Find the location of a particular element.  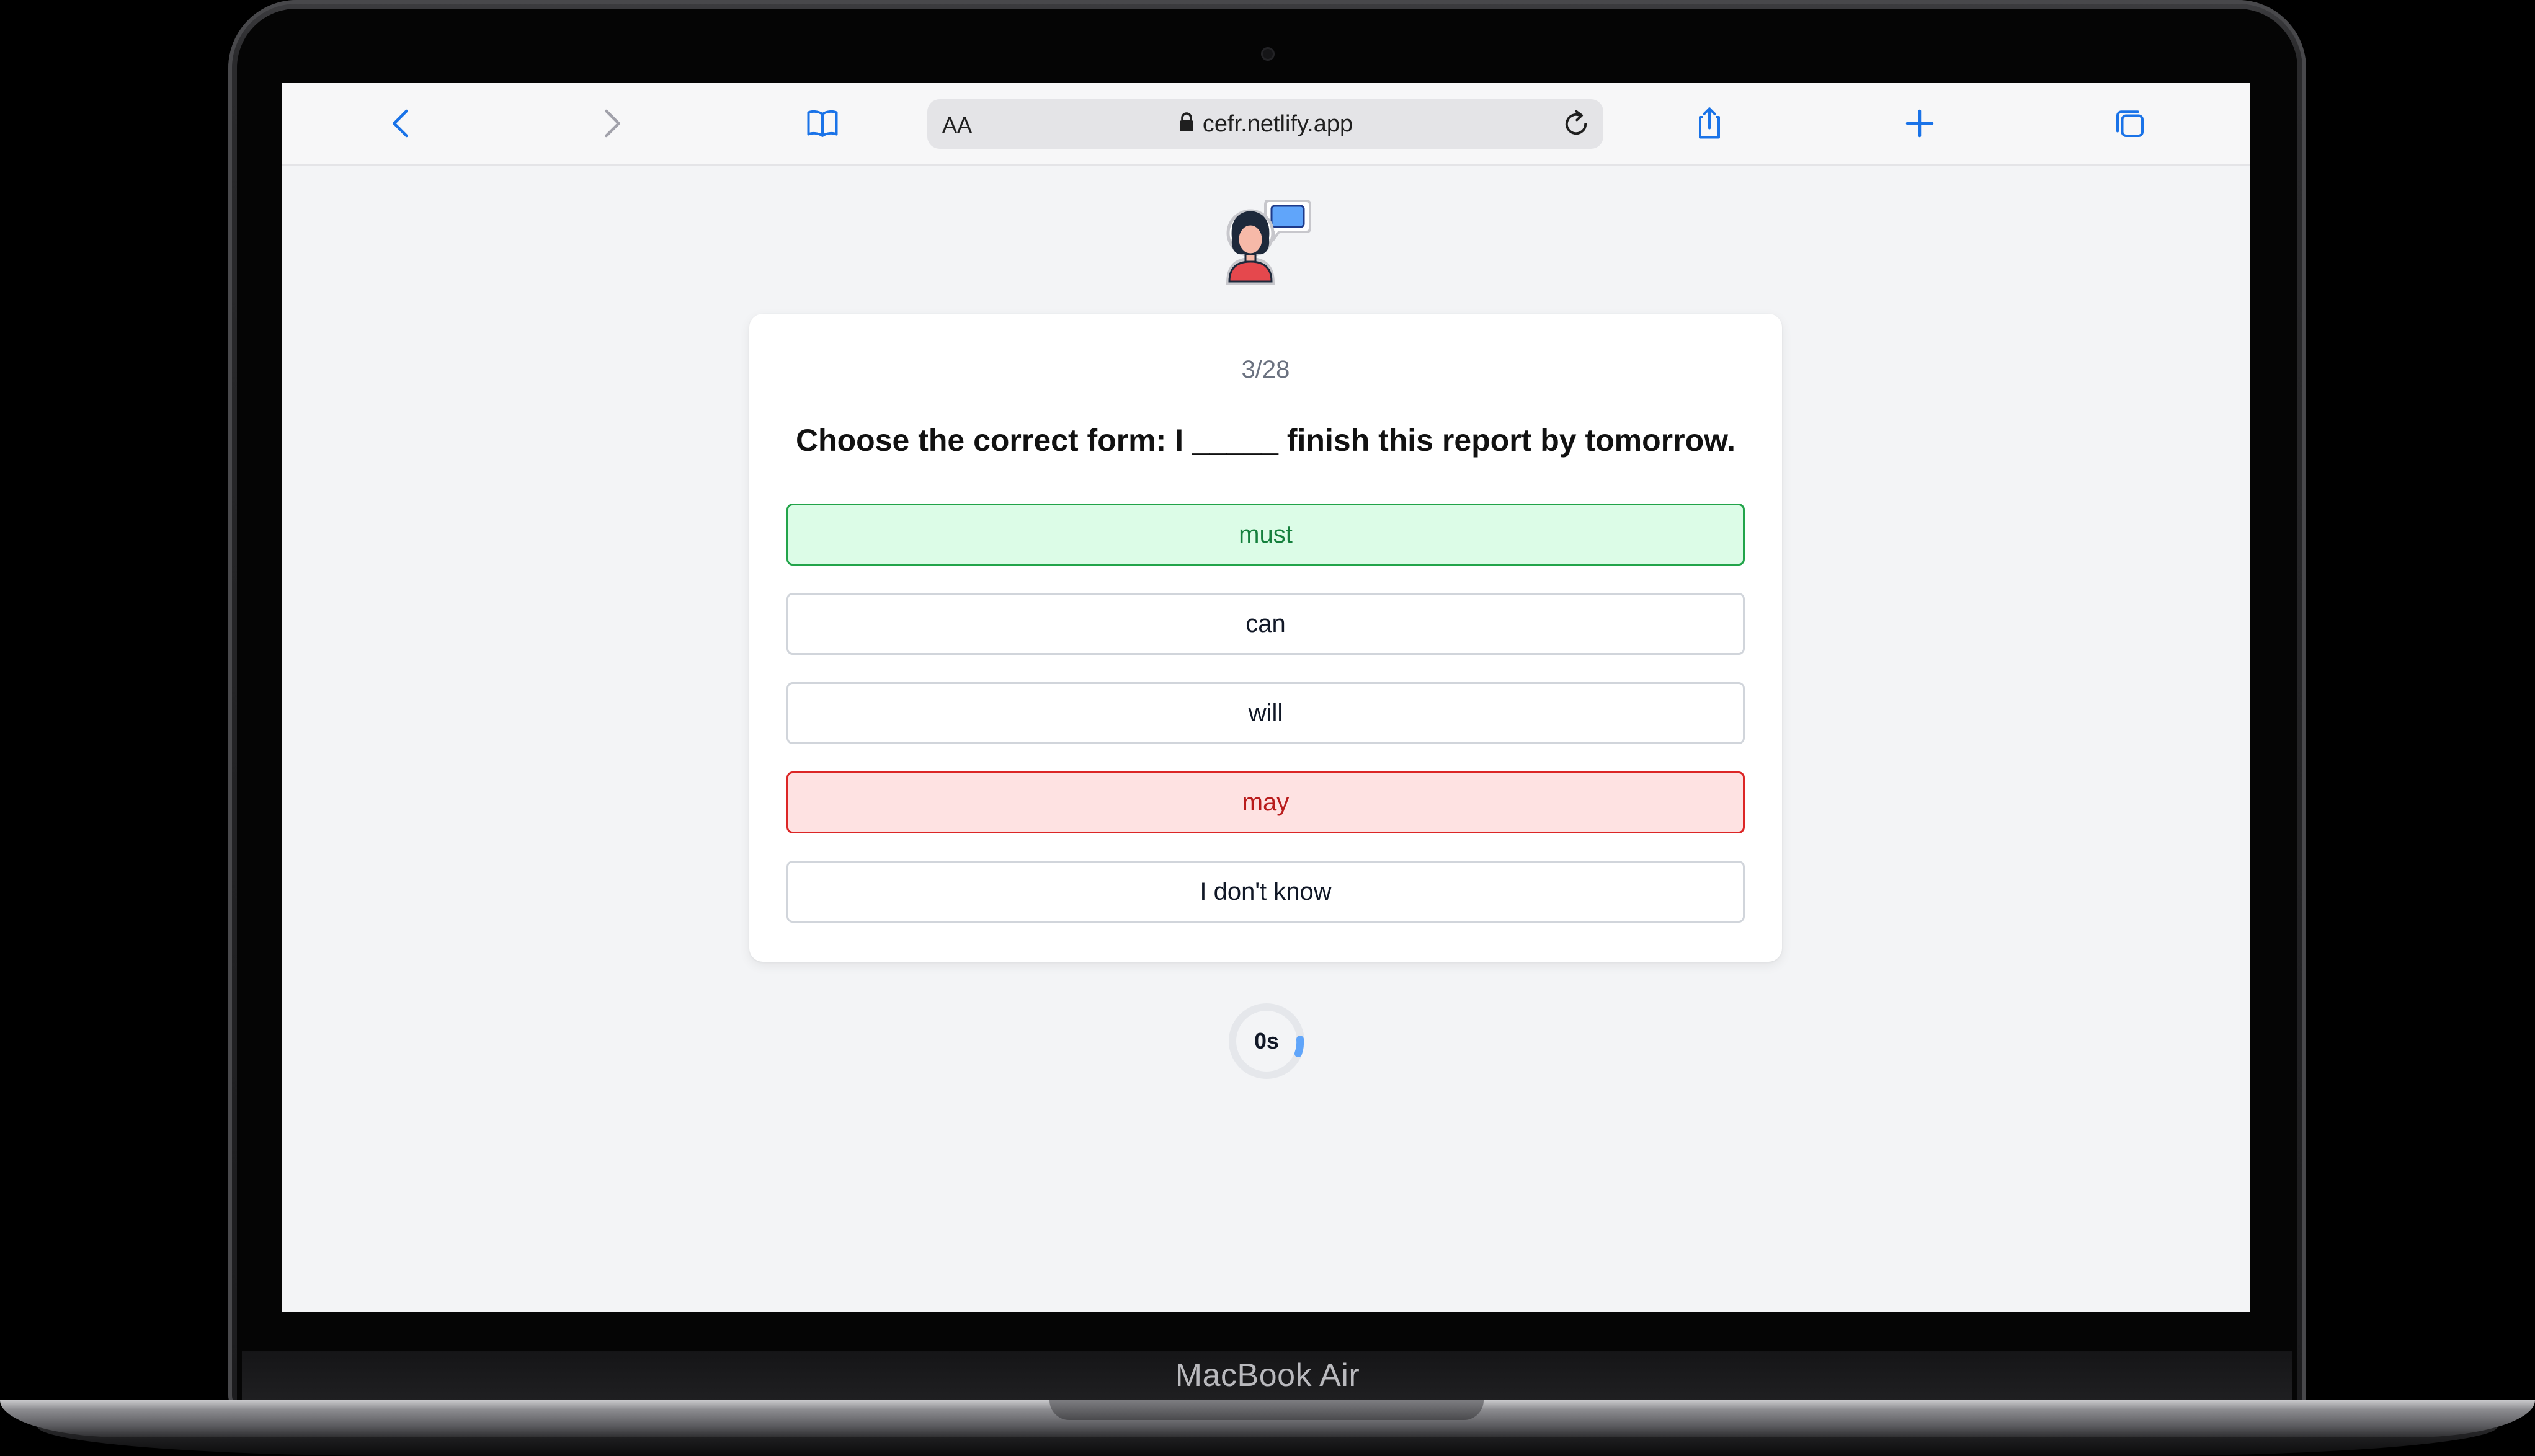

device-label: MacBook Air is located at coordinates (1267, 1375).